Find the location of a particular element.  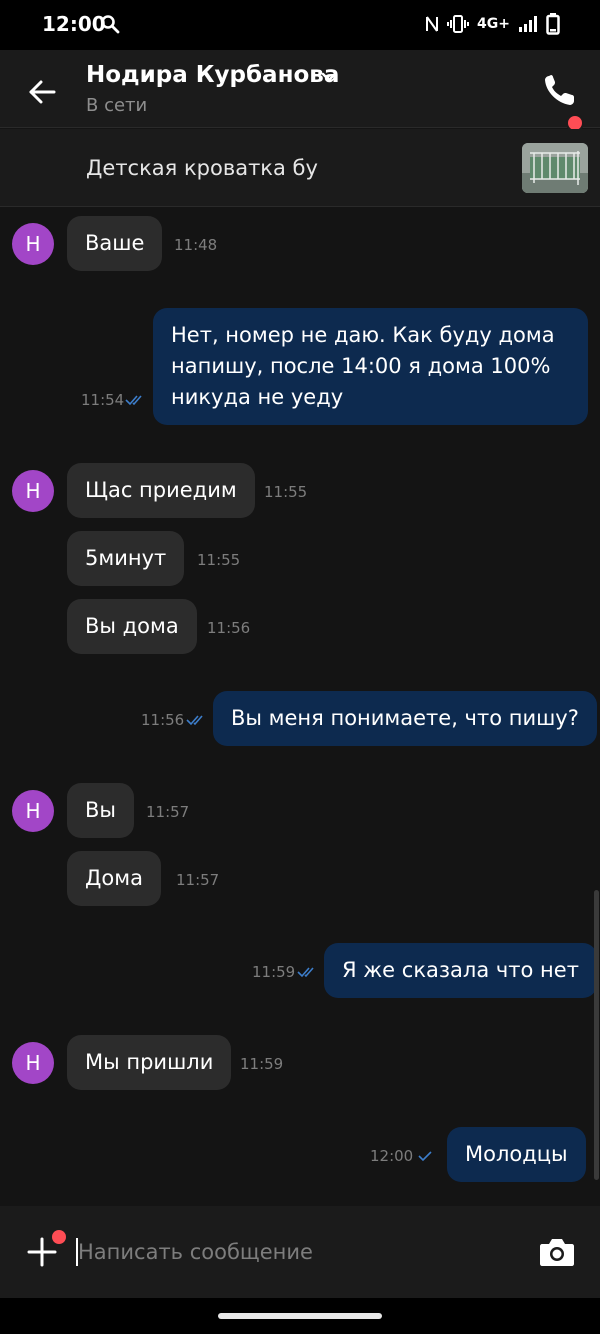

message-bubble-incoming: Вы is located at coordinates (100, 810).